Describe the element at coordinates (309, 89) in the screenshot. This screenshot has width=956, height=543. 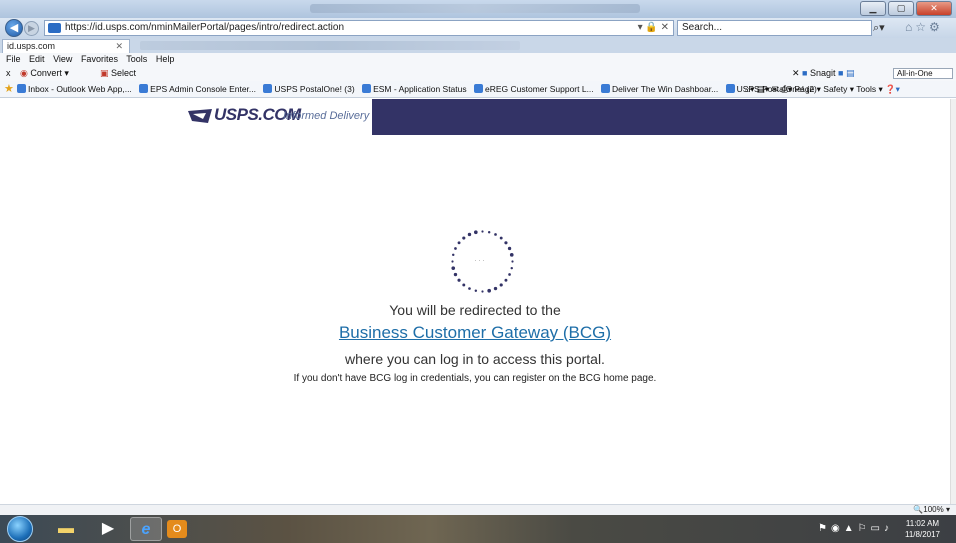
I see `favorite-link: USPS PostalOne! (3)` at that location.